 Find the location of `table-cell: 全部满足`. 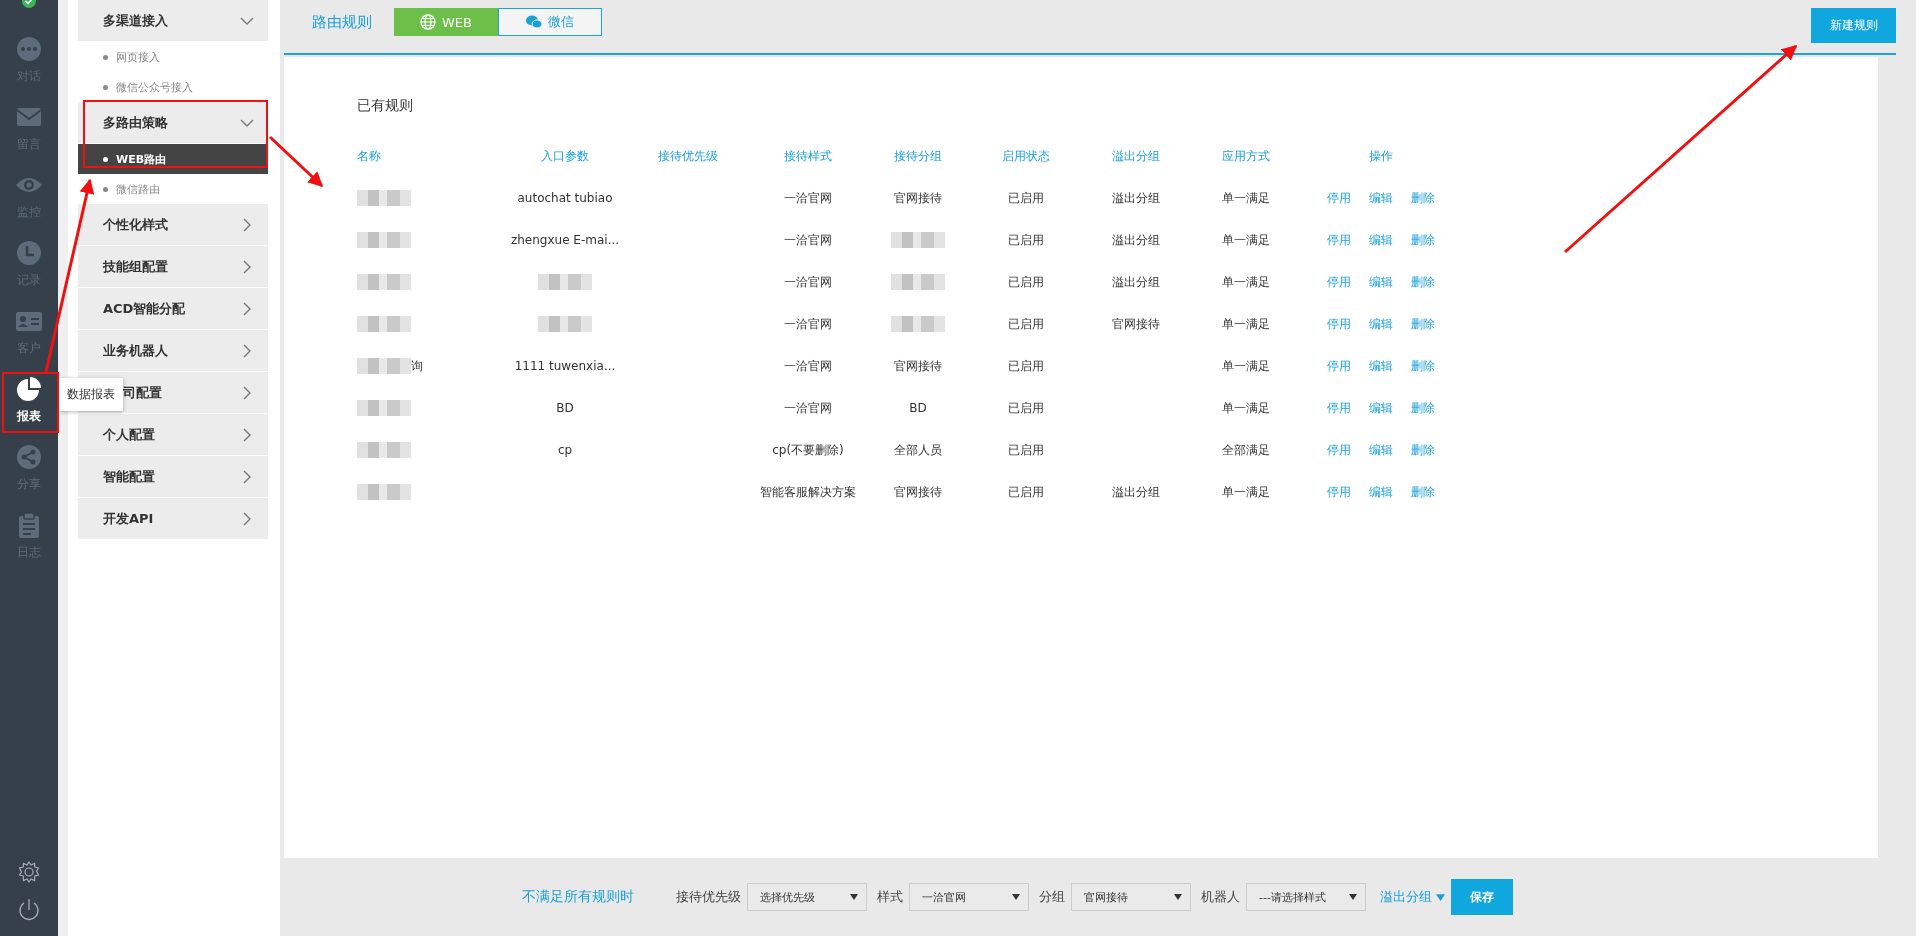

table-cell: 全部满足 is located at coordinates (1246, 450).